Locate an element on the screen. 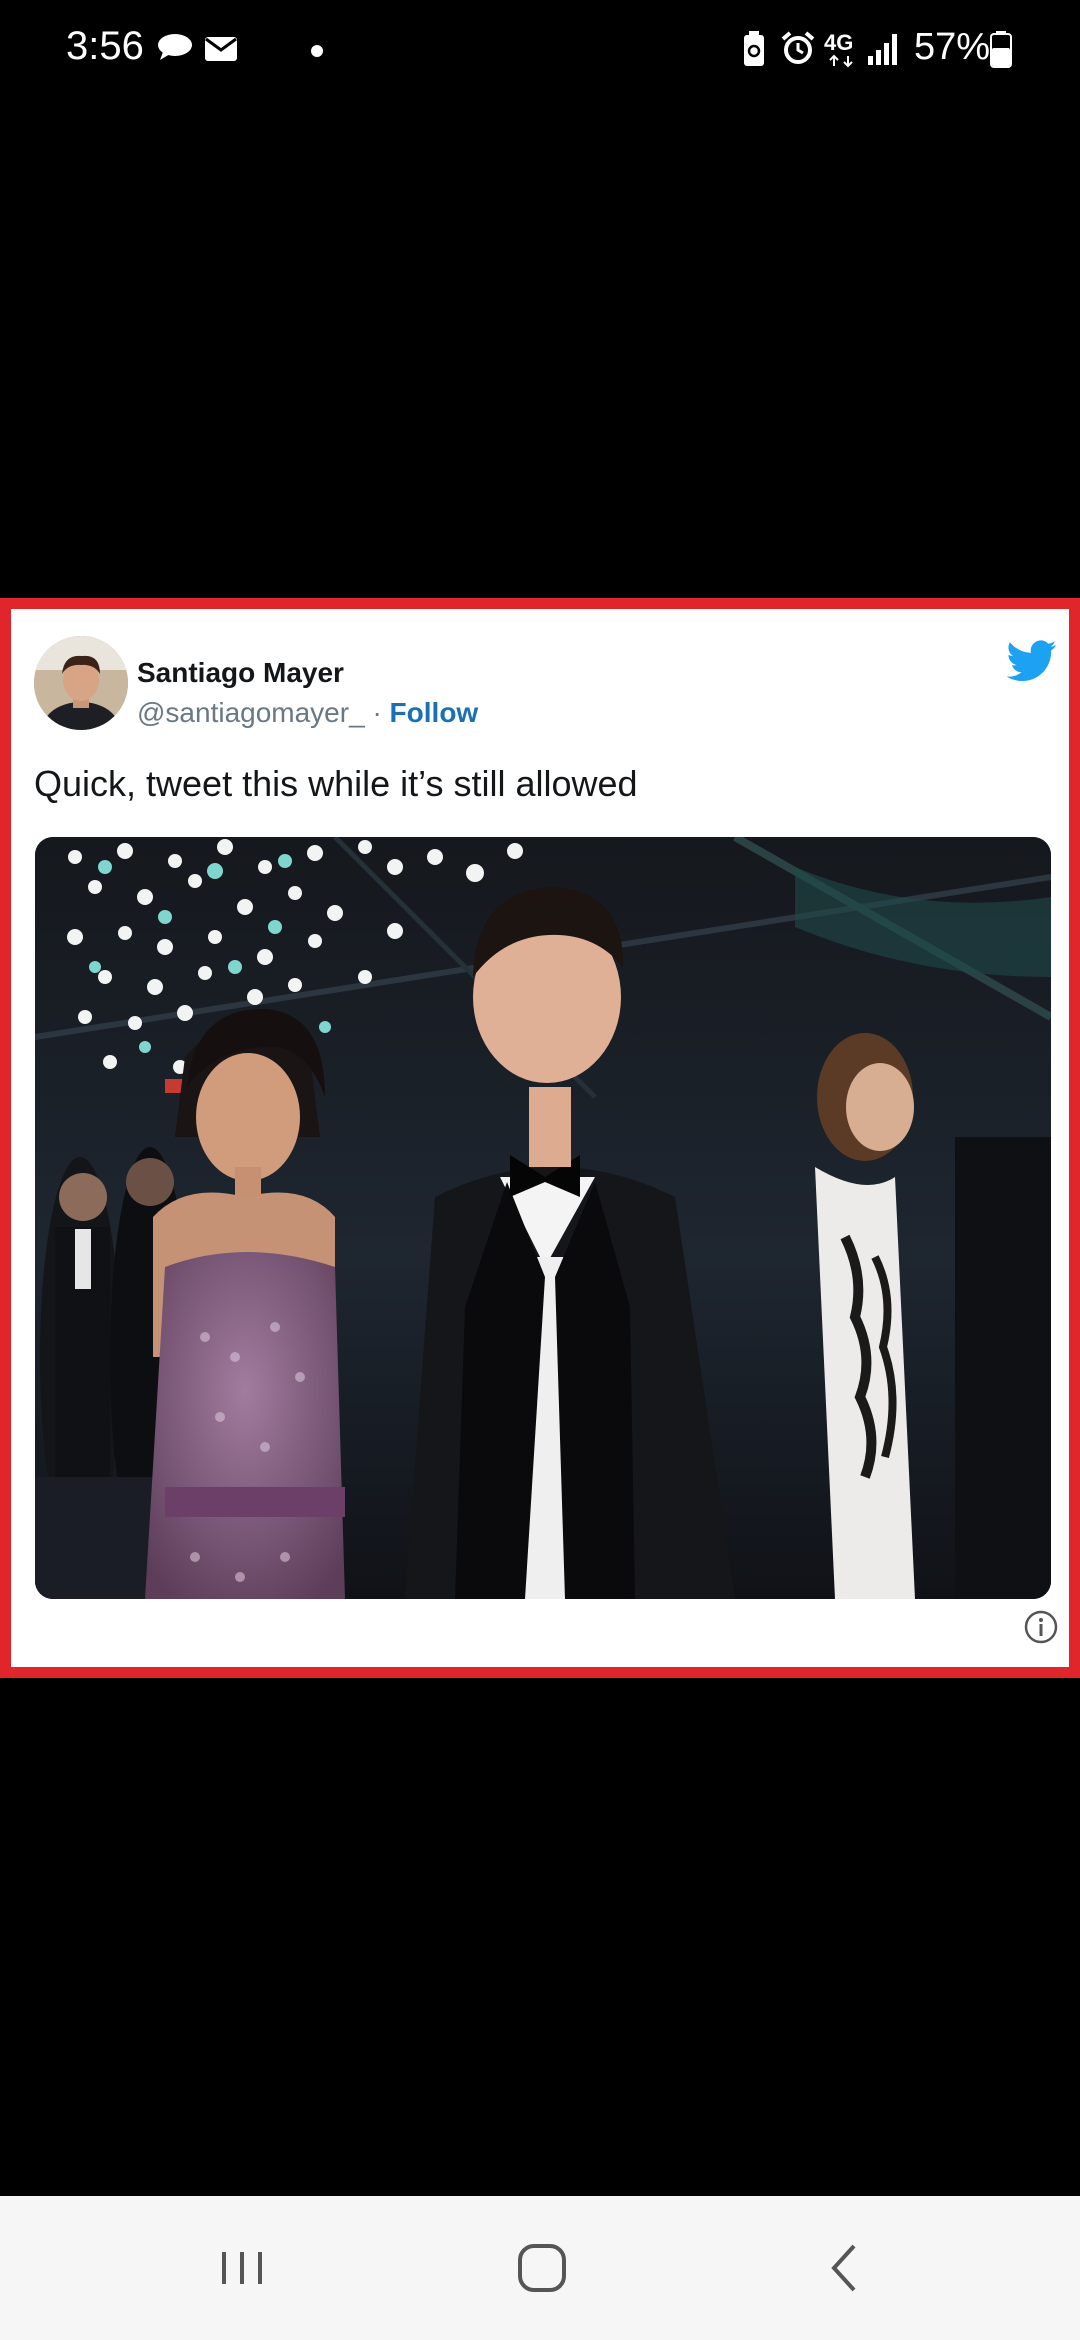  navigation-bar is located at coordinates (540, 2268).